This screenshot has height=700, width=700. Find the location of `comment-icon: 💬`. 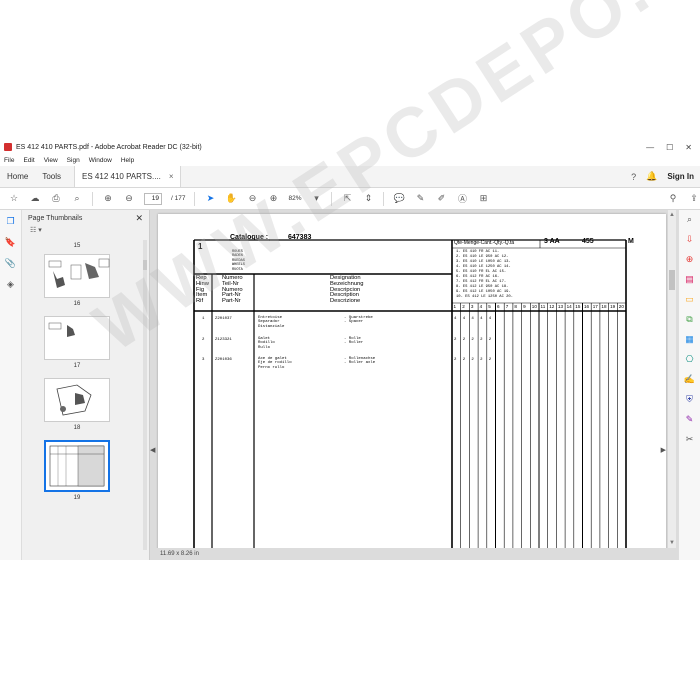

comment-icon: 💬 is located at coordinates (399, 198).